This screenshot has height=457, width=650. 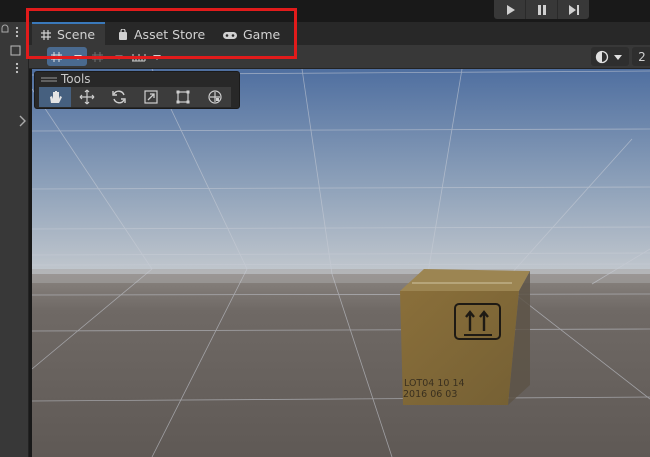 I want to click on move-tool-button, so click(x=87, y=97).